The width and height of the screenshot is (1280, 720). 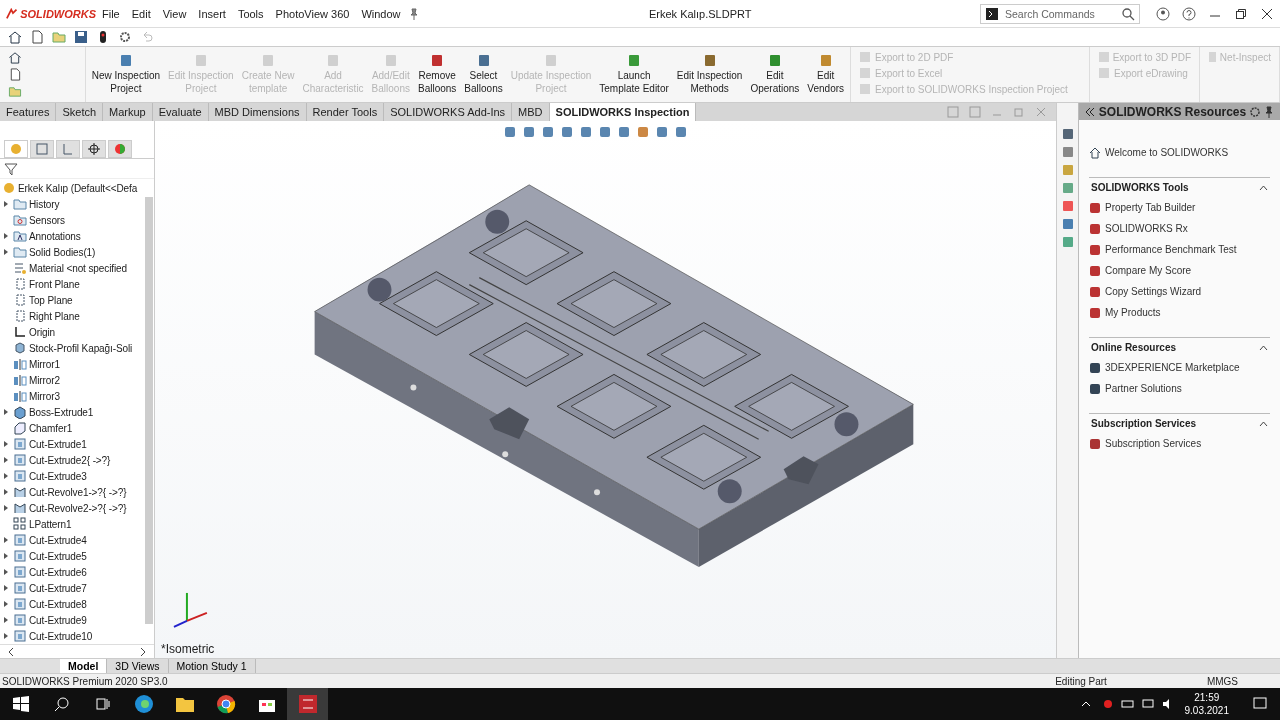 I want to click on restore-icon, so click(x=1241, y=13).